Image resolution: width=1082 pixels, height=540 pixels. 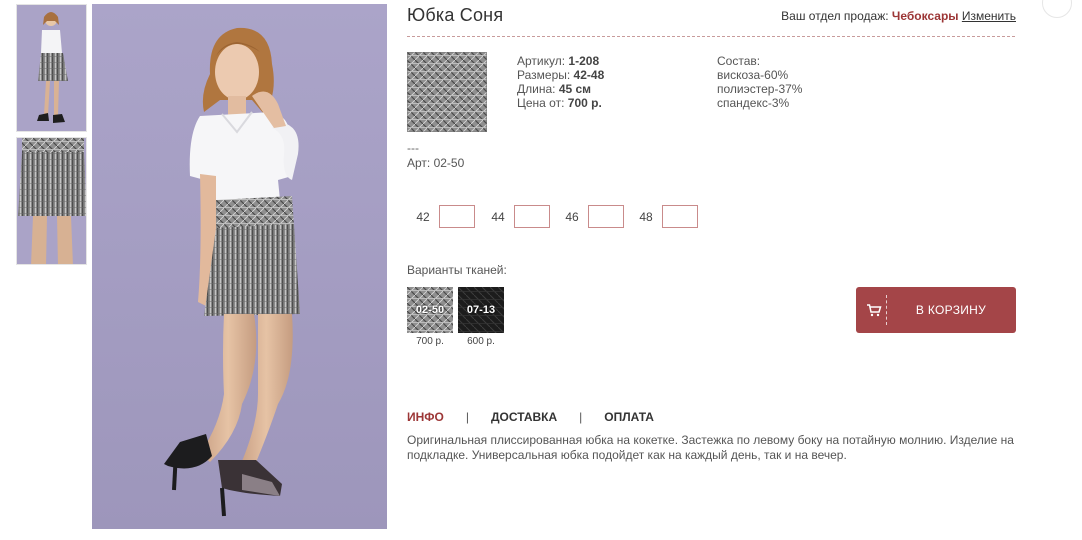 I want to click on spec-price: Цена от: 700 р., so click(x=560, y=103).